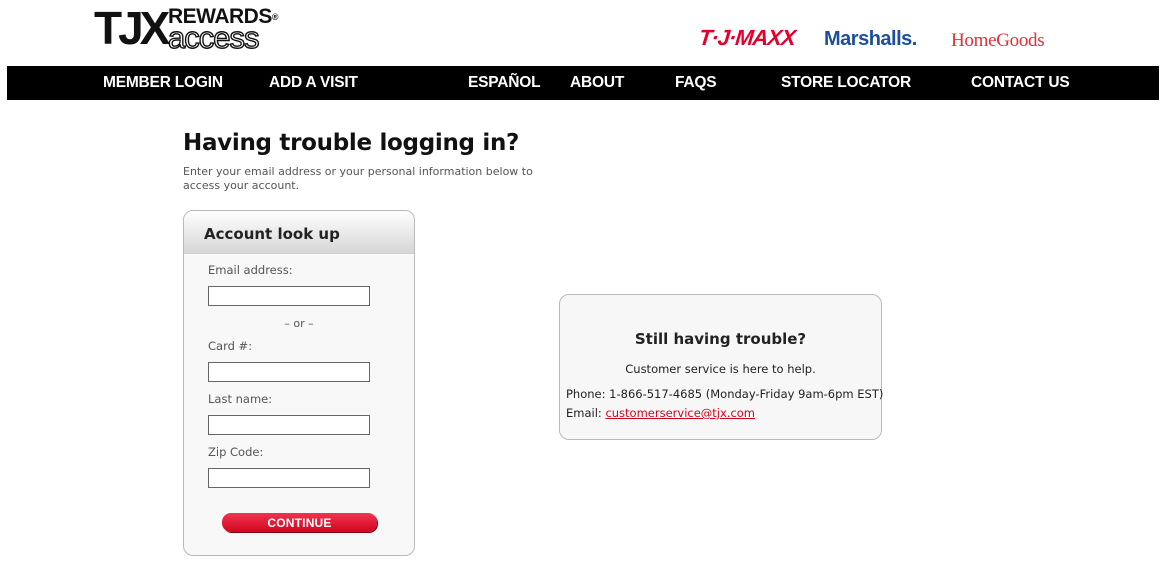  I want to click on nav-about: ABOUT, so click(597, 83).